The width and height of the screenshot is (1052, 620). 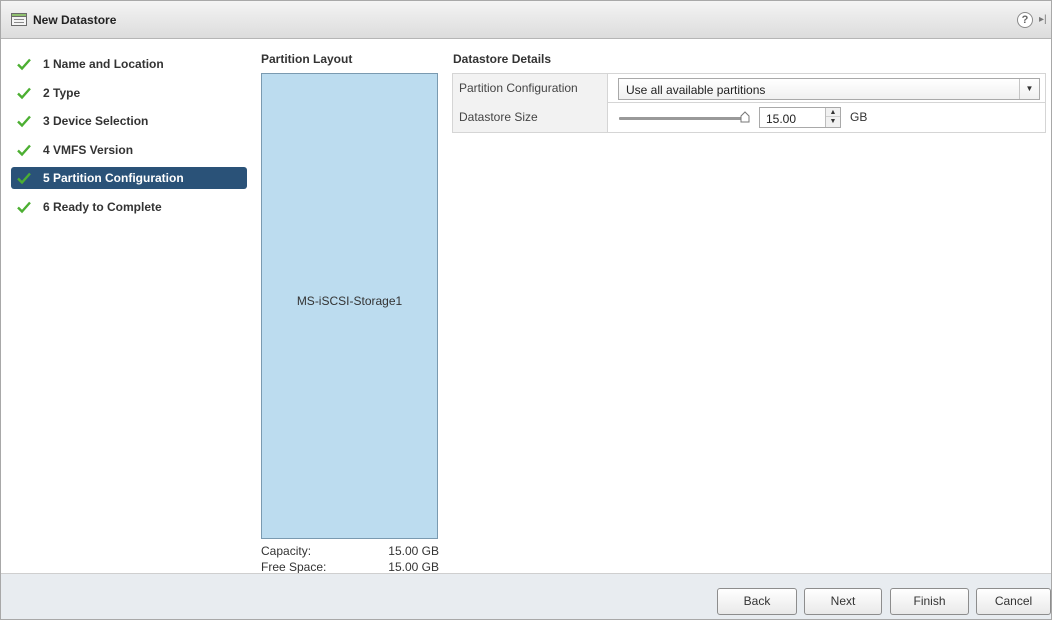 What do you see at coordinates (757, 601) in the screenshot?
I see `back-button: Back` at bounding box center [757, 601].